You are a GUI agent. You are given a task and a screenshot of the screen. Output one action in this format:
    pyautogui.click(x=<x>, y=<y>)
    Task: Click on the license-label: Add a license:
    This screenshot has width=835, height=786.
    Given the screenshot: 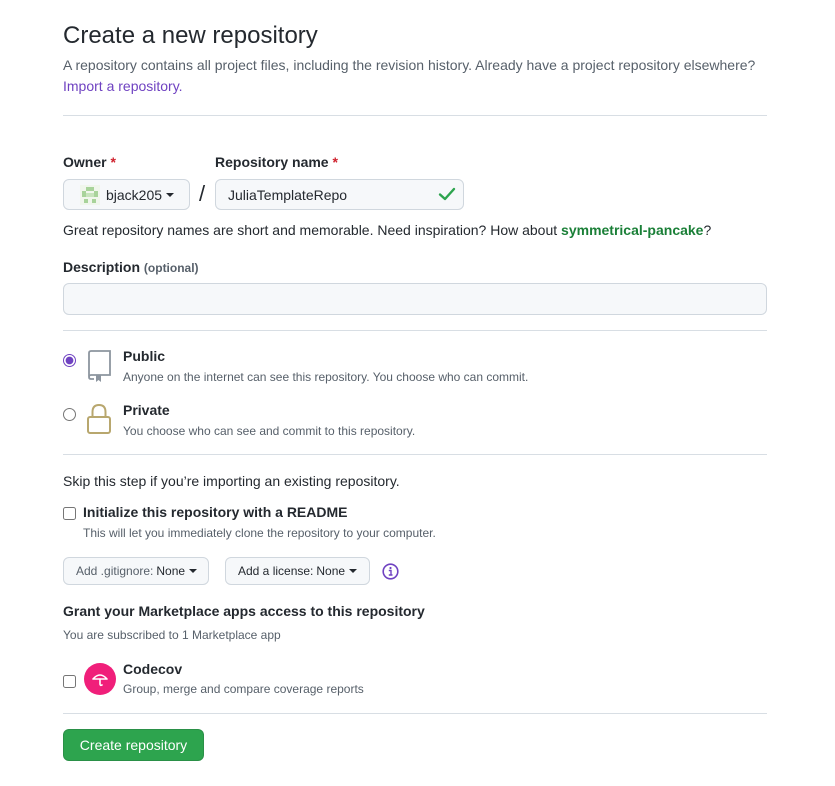 What is the action you would take?
    pyautogui.click(x=276, y=571)
    